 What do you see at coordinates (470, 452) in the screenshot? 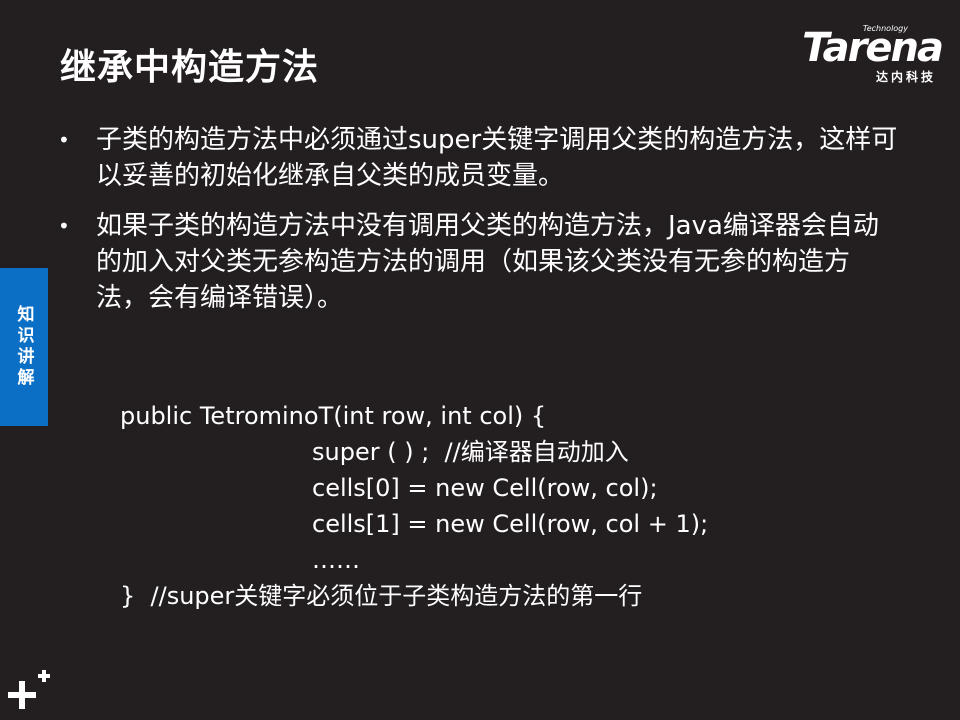
I see `code-line: super ( ) ; //编译器自动加入` at bounding box center [470, 452].